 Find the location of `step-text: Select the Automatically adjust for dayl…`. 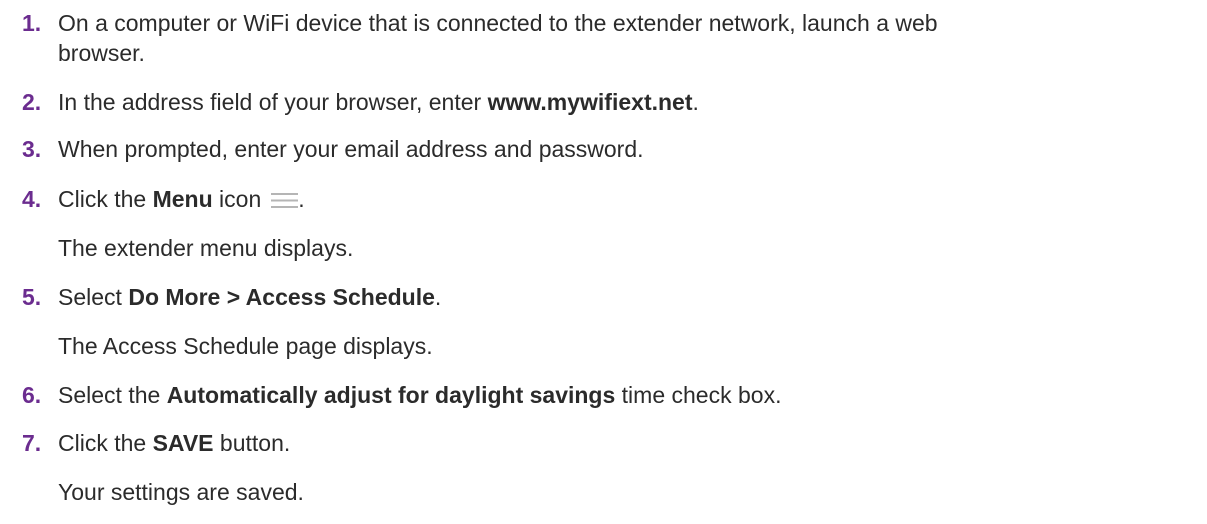

step-text: Select the Automatically adjust for dayl… is located at coordinates (419, 395).